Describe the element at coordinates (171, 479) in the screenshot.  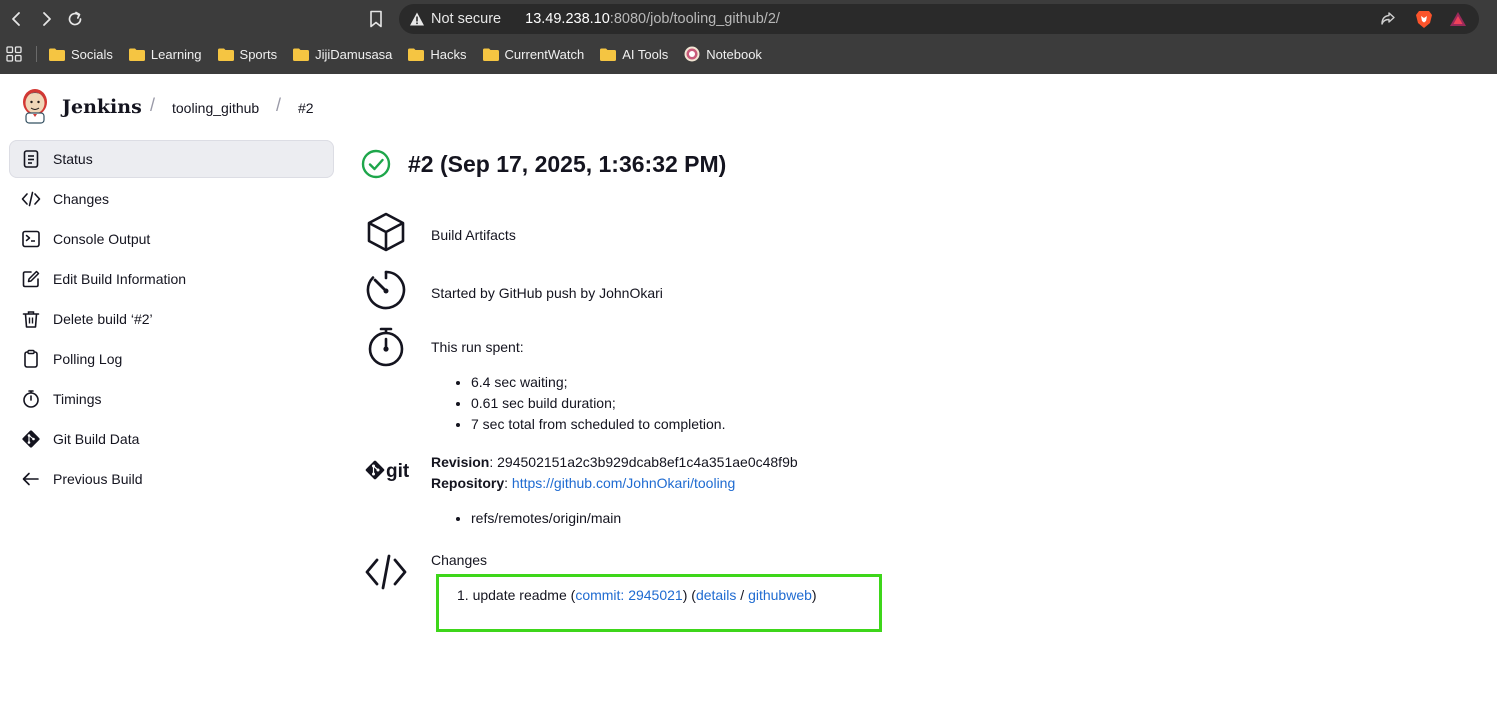
I see `sidebar-item-previous-build: Previous Build` at that location.